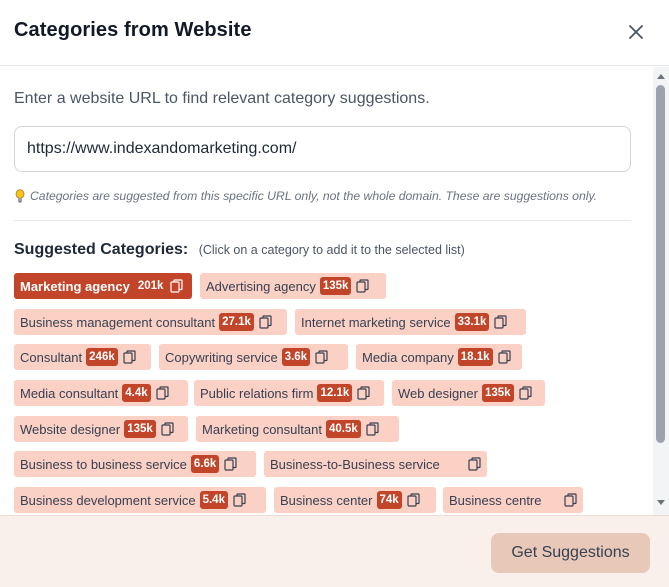 This screenshot has height=587, width=669. I want to click on category-chip-label: Business to business service, so click(103, 464).